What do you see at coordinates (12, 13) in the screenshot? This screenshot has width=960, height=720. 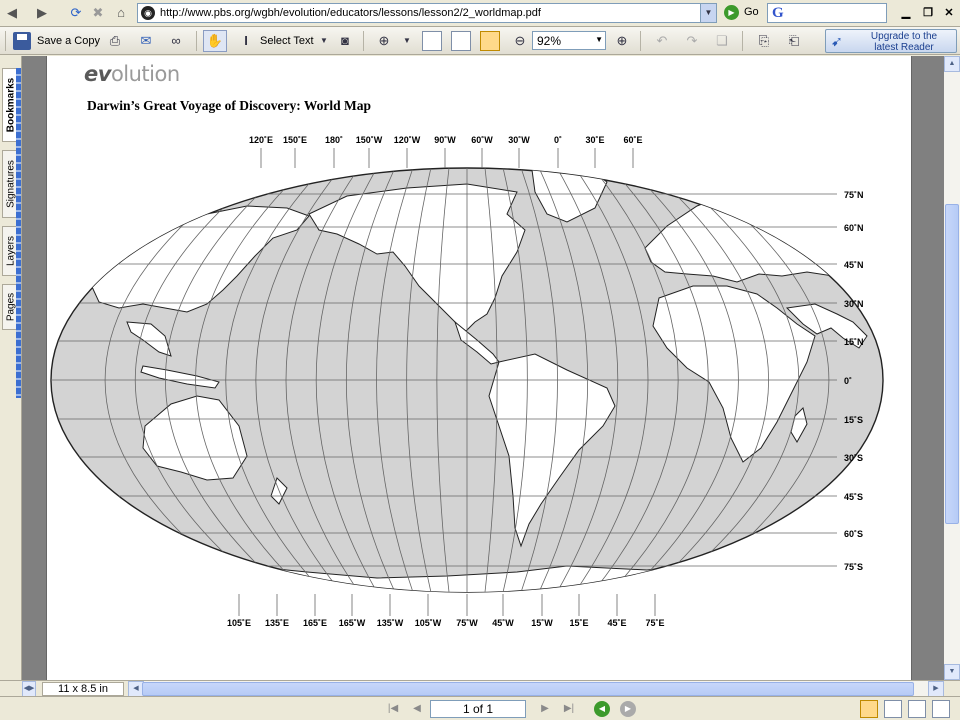 I see `back-icon: ◀` at bounding box center [12, 13].